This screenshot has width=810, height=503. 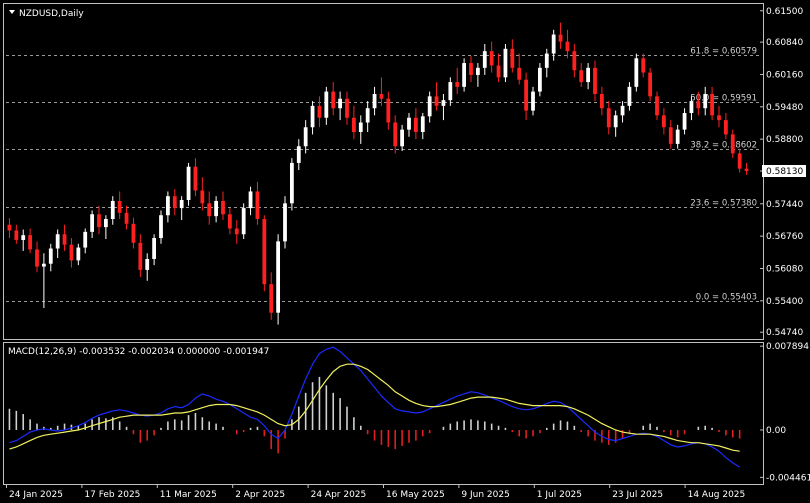 I want to click on time-tick-label: 11 Mar 2025, so click(x=188, y=495).